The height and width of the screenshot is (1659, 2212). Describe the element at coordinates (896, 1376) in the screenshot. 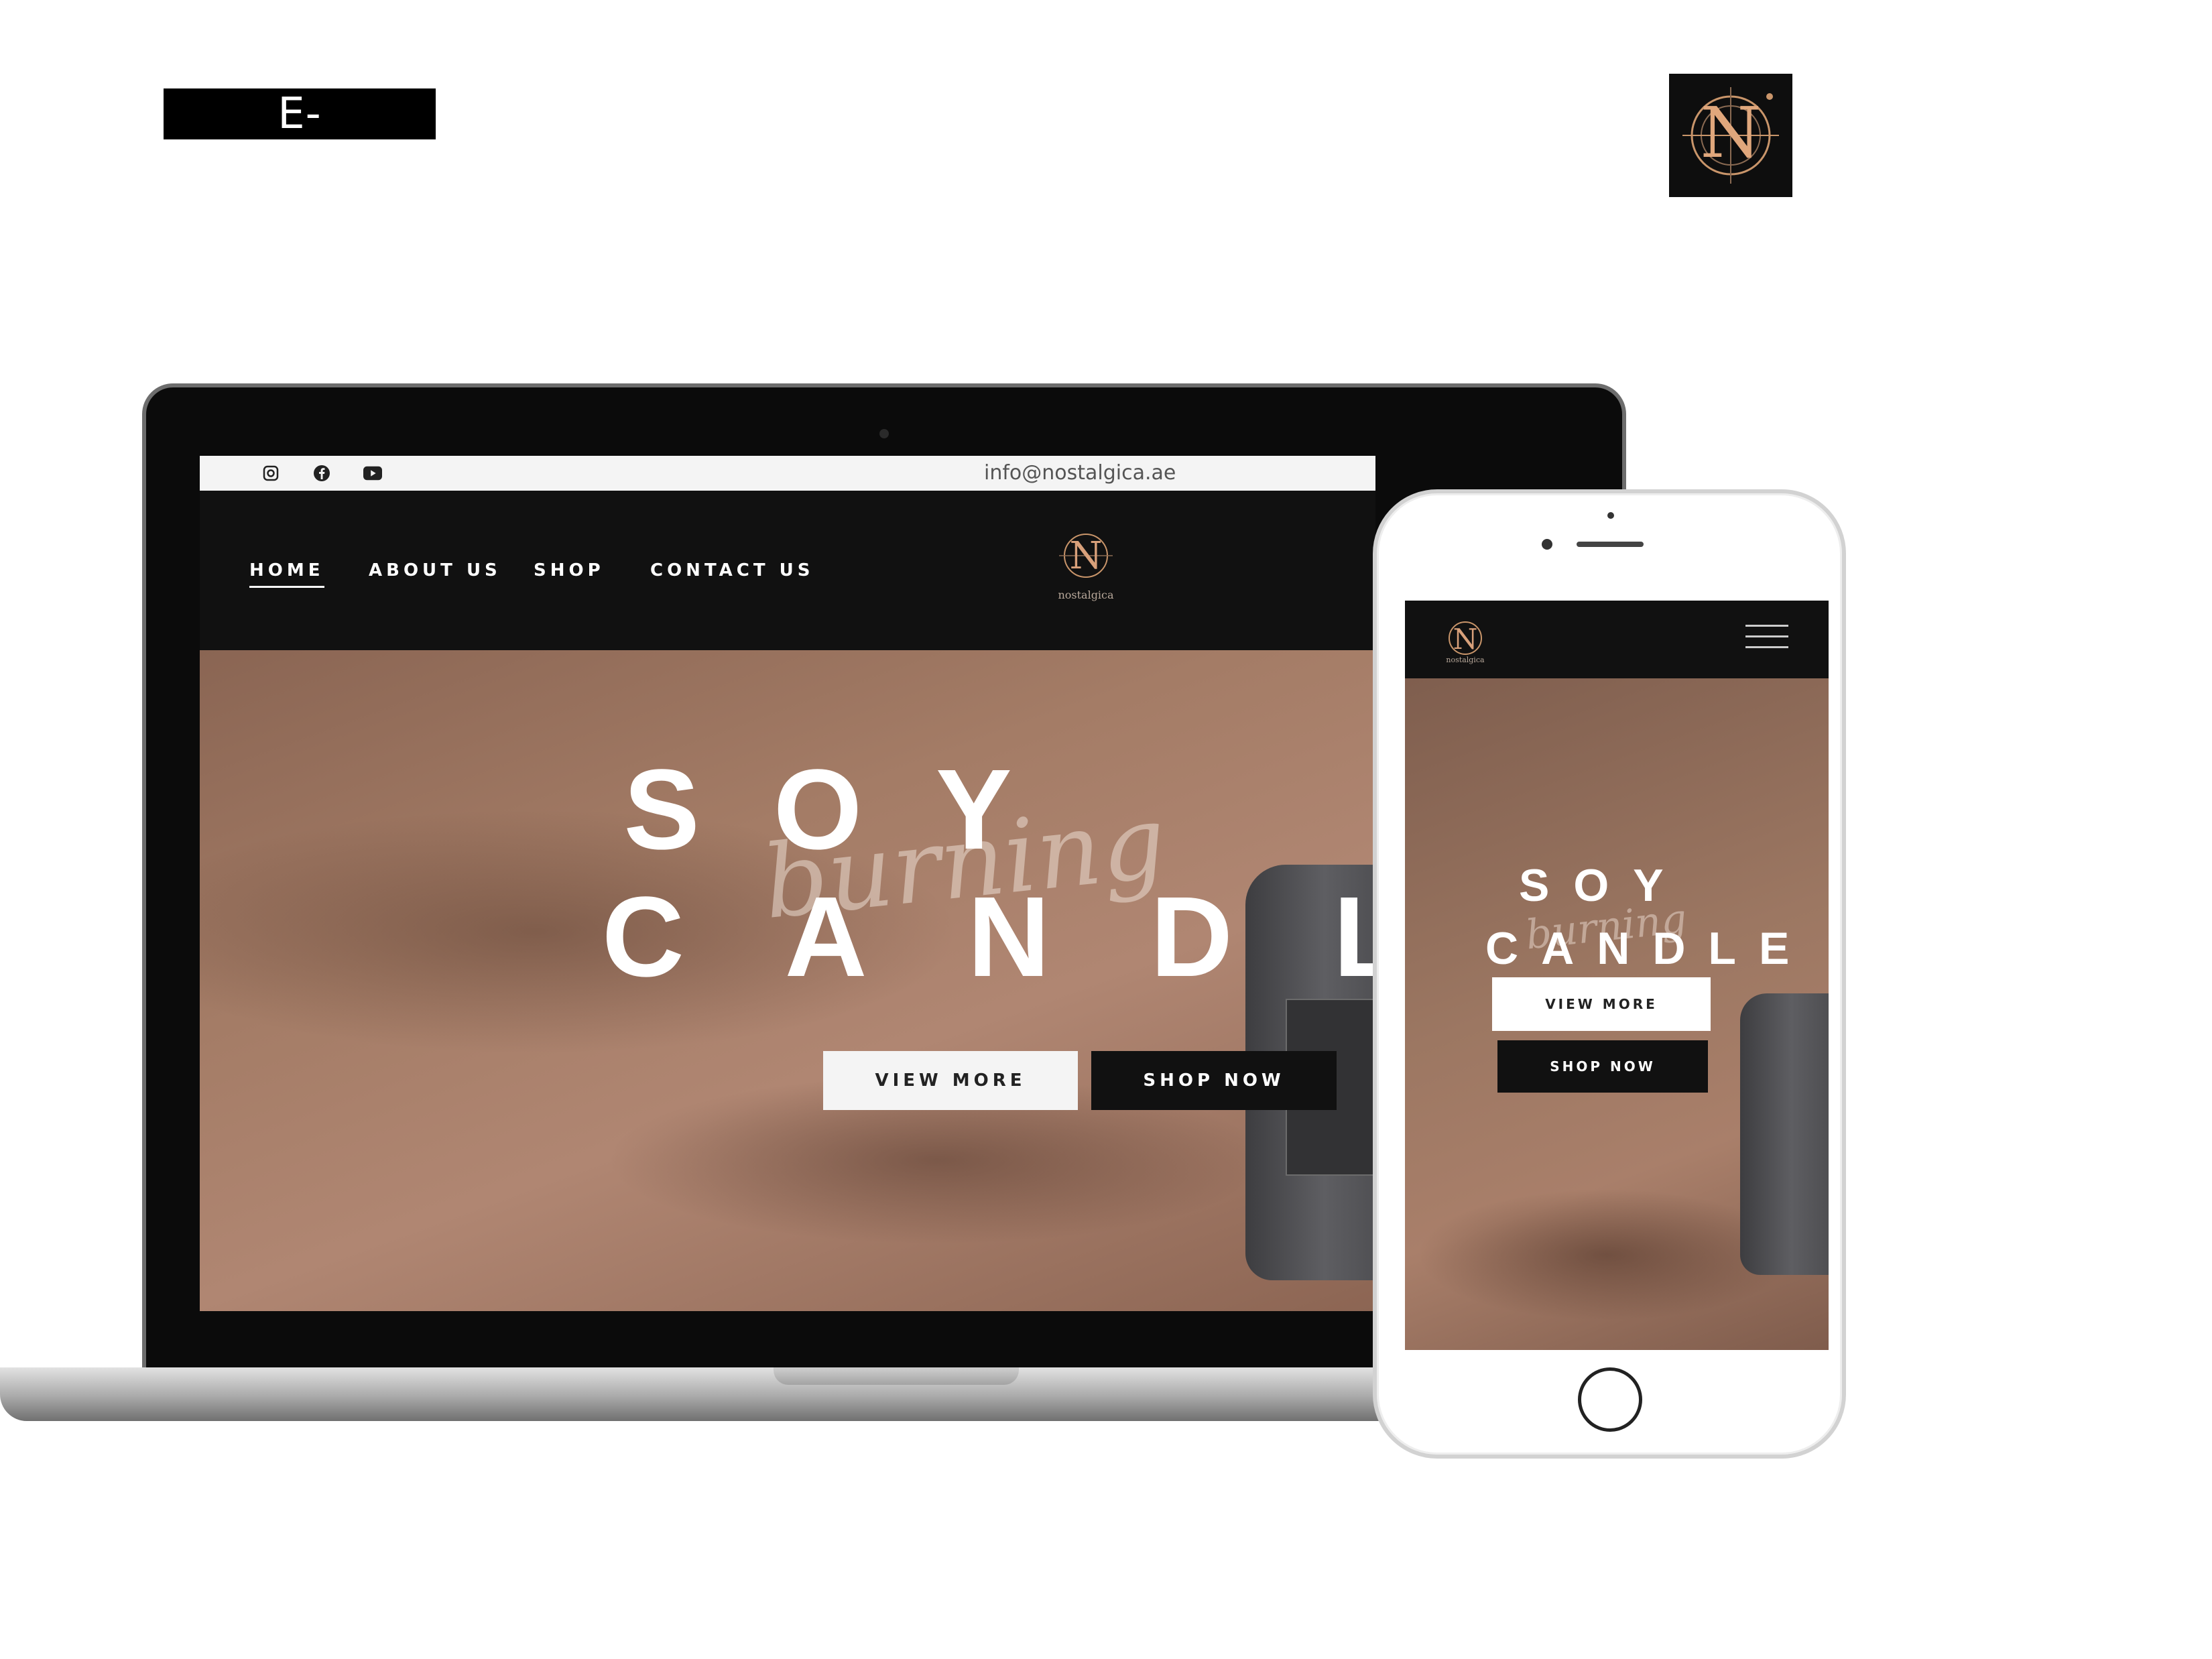

I see `laptop-notch` at that location.